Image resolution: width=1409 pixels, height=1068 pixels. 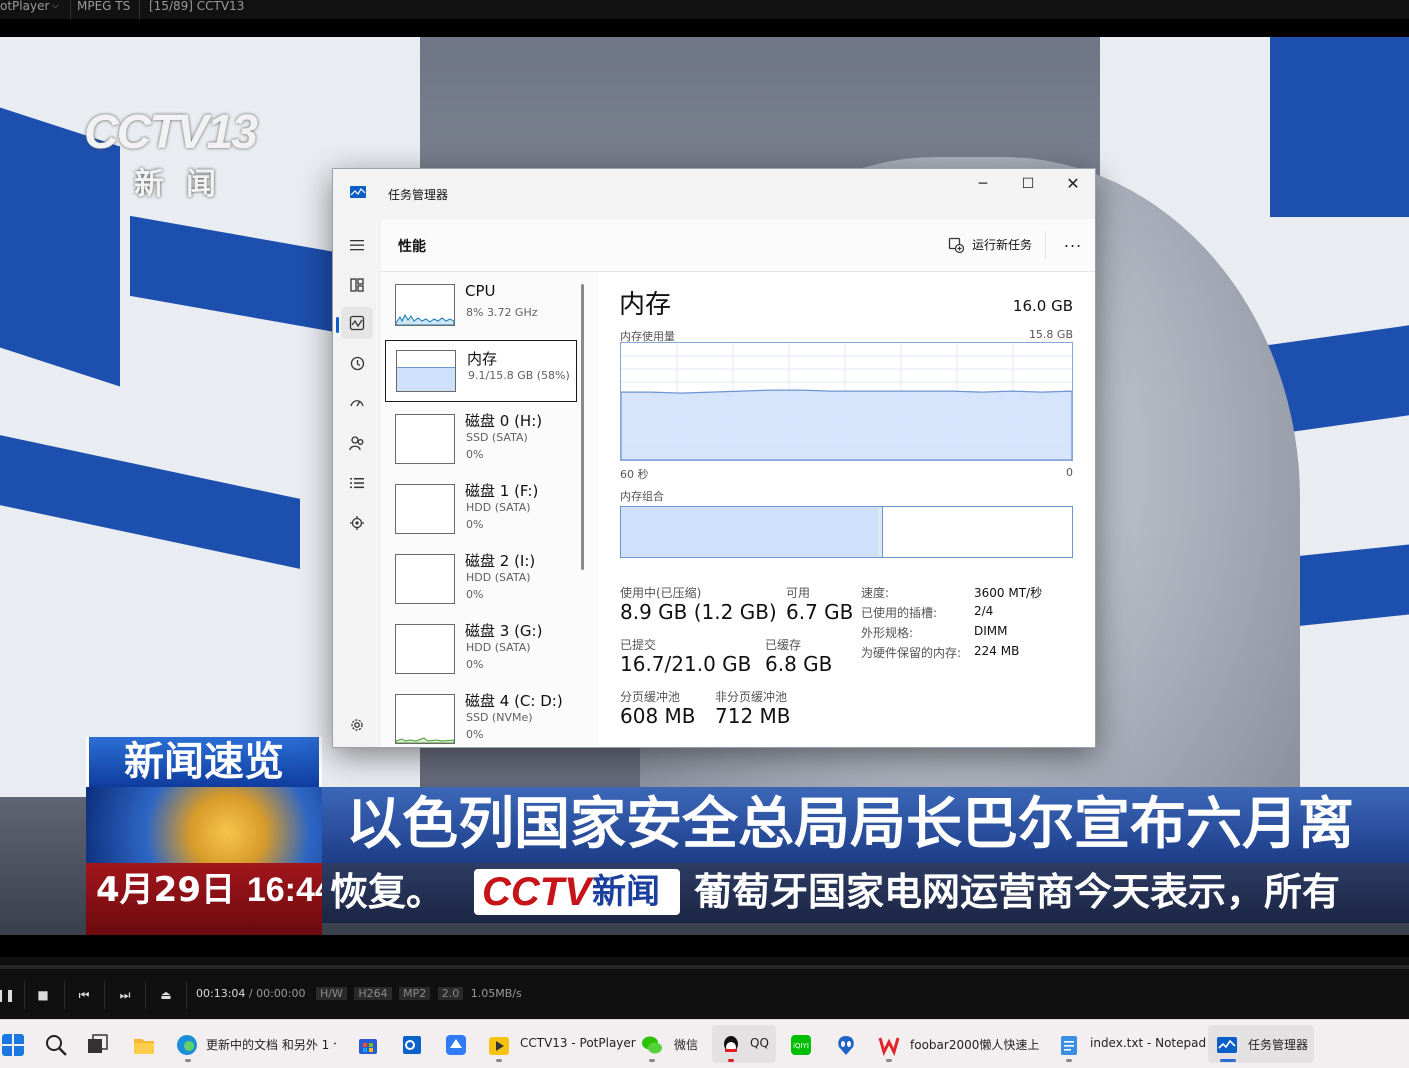 What do you see at coordinates (1028, 184) in the screenshot?
I see `maximize-button: ☐` at bounding box center [1028, 184].